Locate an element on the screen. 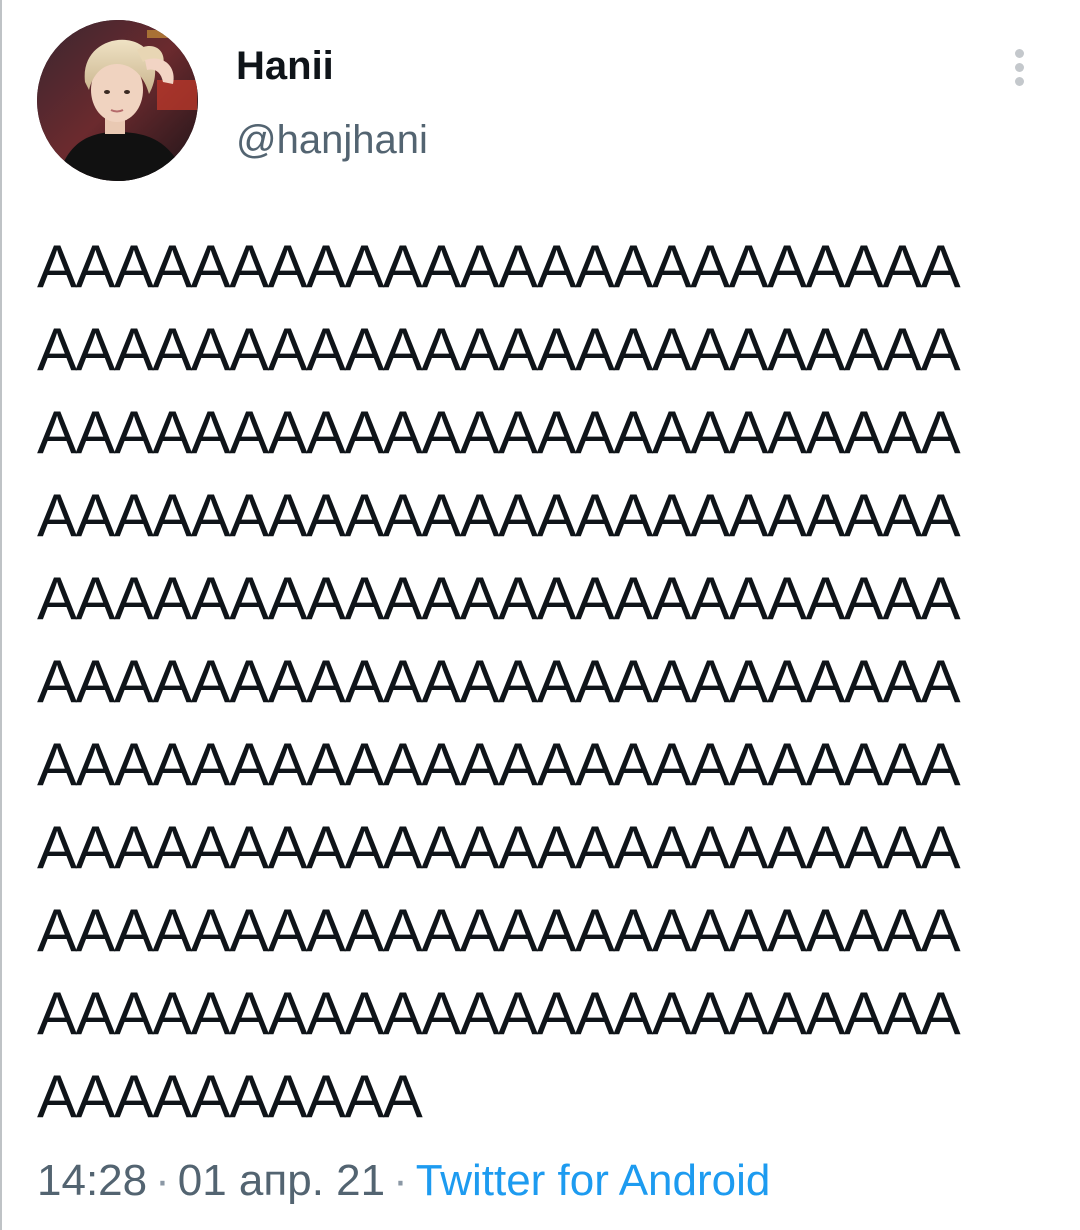  more-options-button is located at coordinates (1020, 68).